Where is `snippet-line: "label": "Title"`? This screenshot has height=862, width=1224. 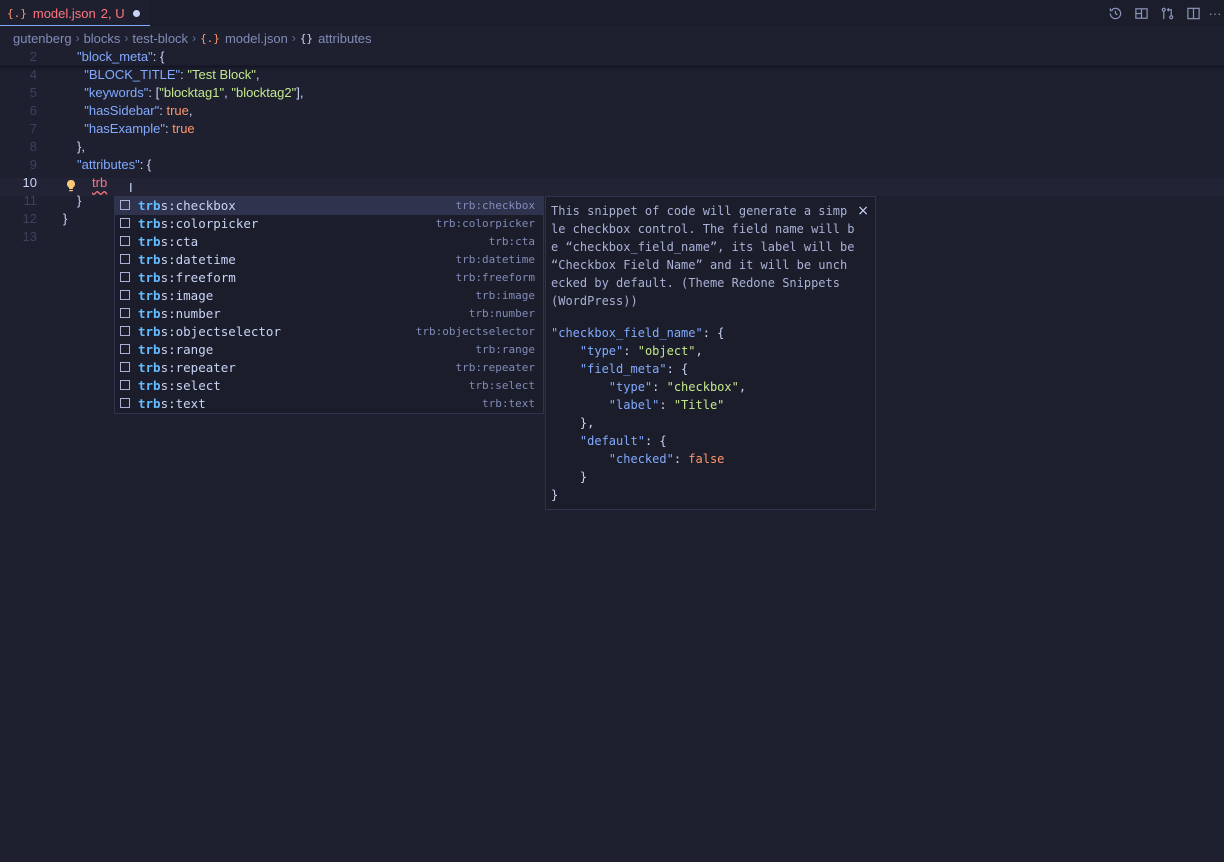
snippet-line: "label": "Title" is located at coordinates (648, 405).